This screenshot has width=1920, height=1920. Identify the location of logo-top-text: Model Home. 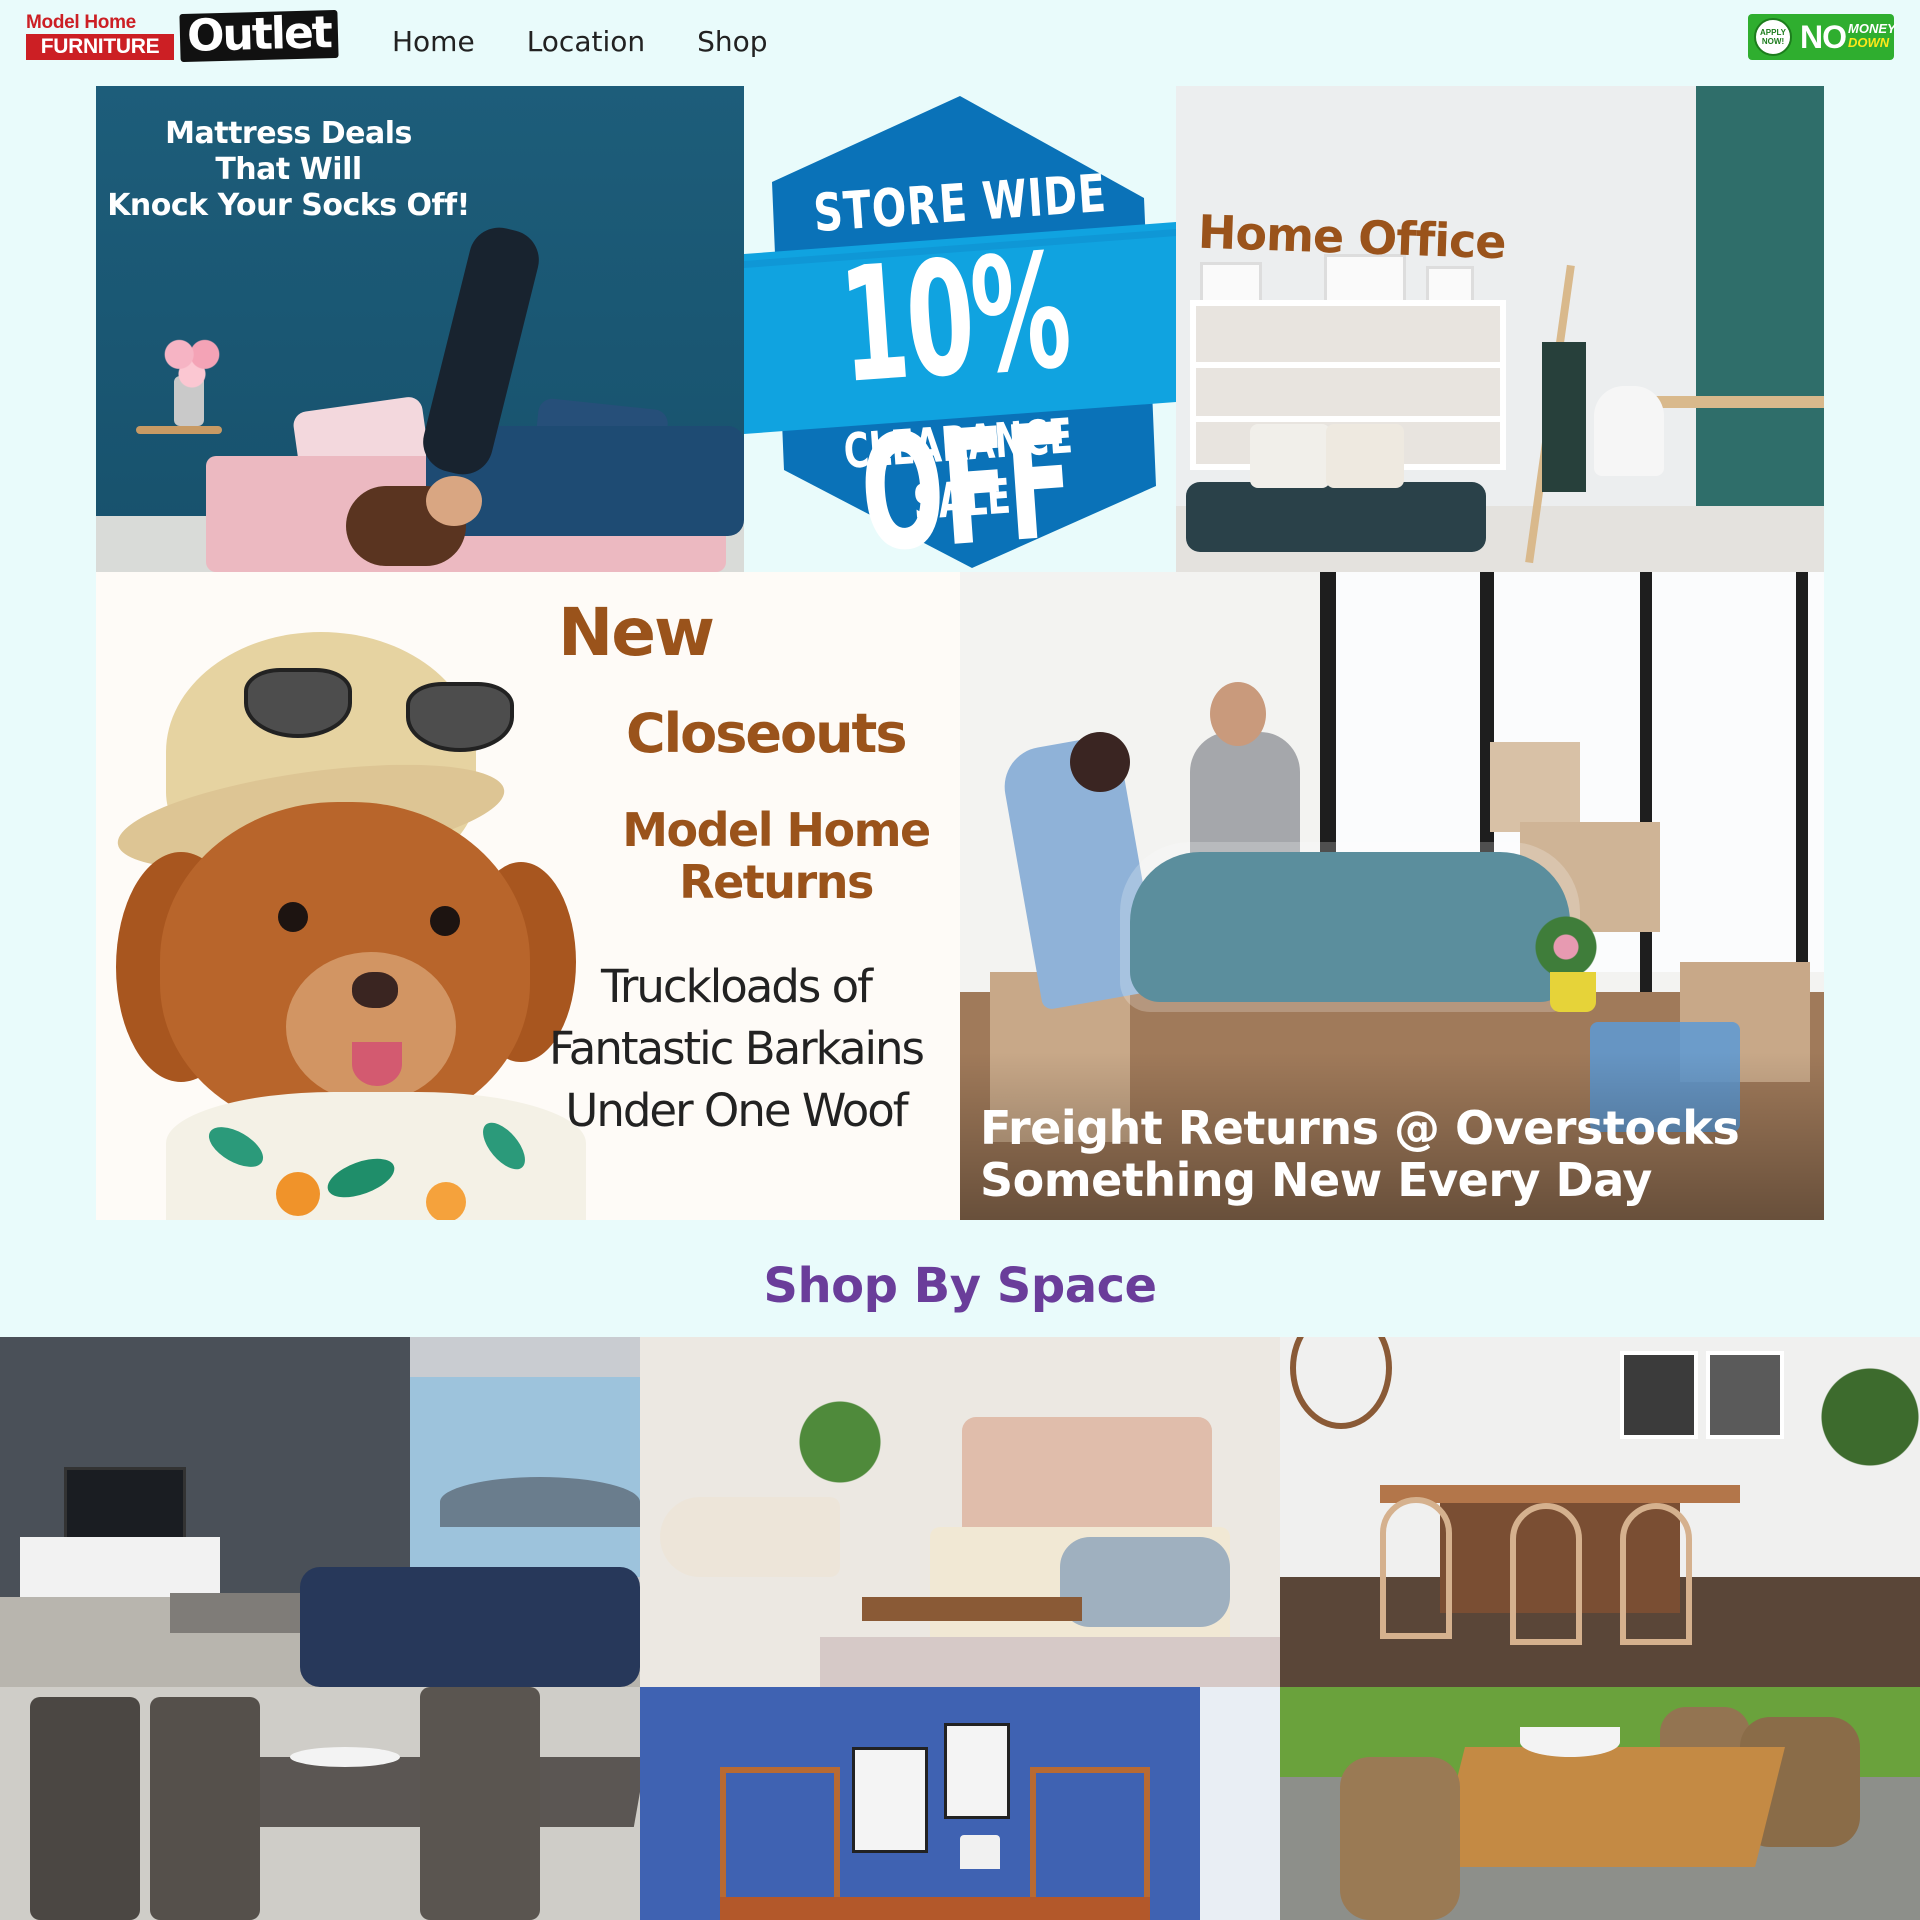
(81, 22).